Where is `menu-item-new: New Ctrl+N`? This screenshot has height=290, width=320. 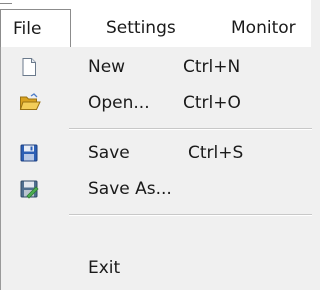
menu-item-new: New Ctrl+N is located at coordinates (156, 67).